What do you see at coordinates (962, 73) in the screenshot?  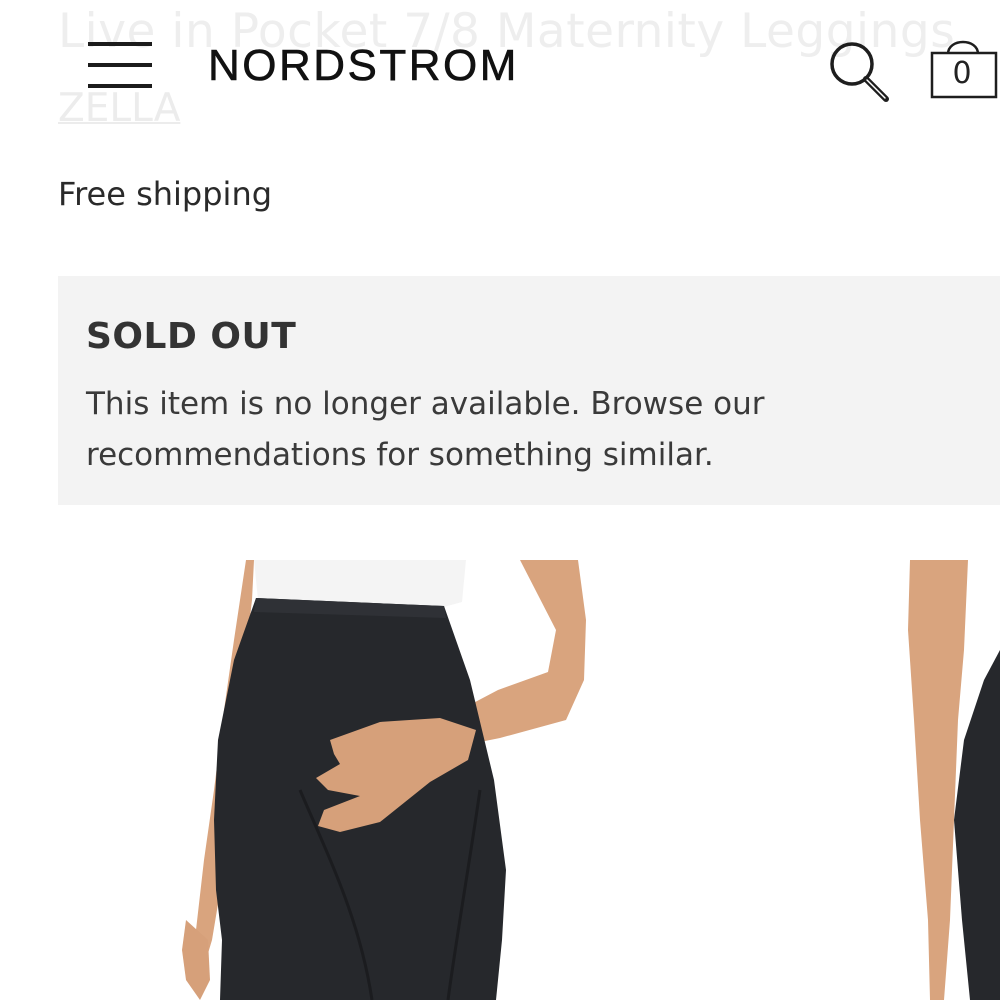 I see `bag-count: 0` at bounding box center [962, 73].